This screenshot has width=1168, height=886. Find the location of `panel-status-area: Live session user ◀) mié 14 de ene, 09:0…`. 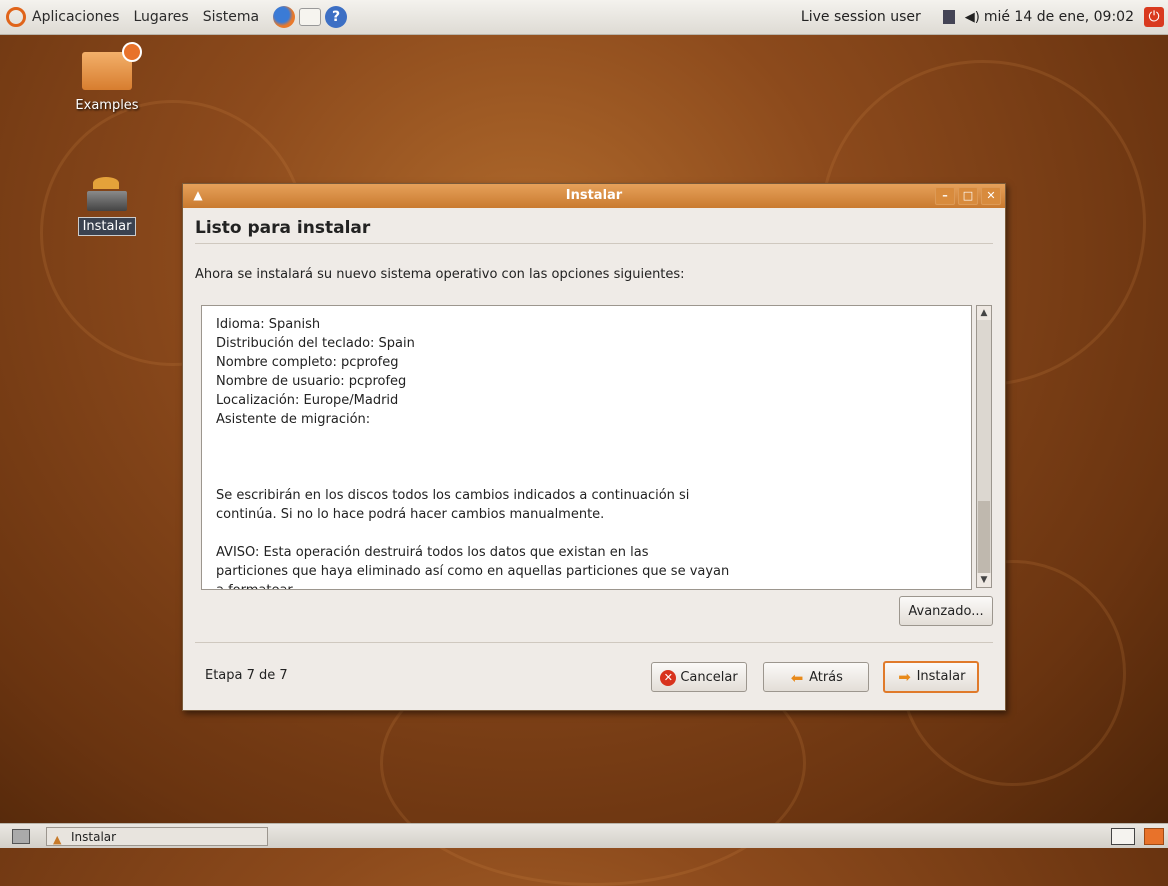

panel-status-area: Live session user ◀) mié 14 de ene, 09:0… is located at coordinates (979, 17).